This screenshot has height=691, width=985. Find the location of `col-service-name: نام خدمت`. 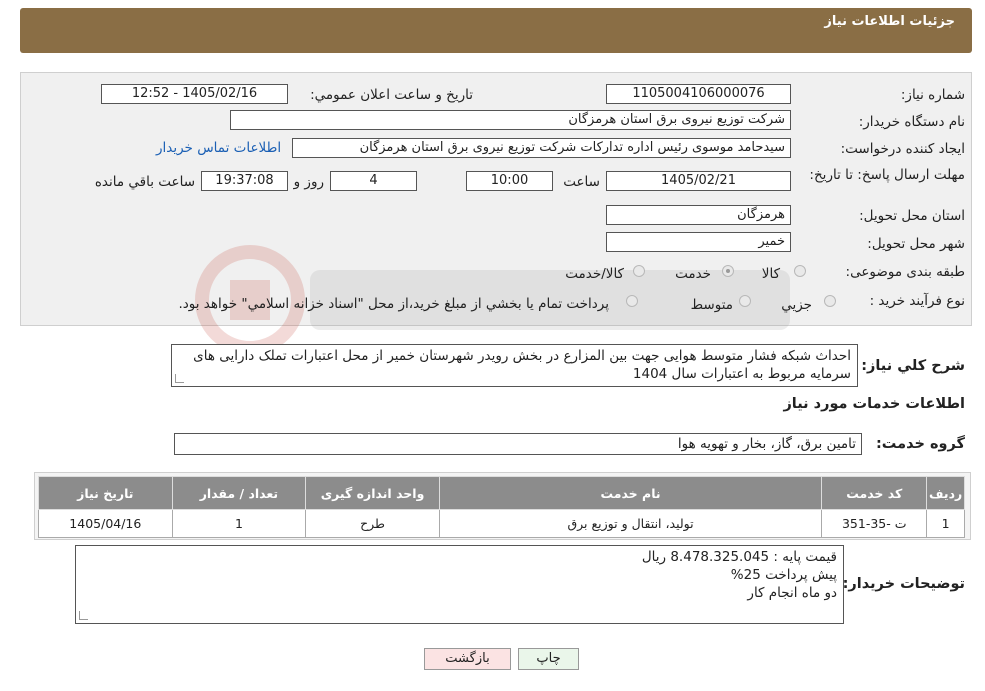

col-service-name: نام خدمت is located at coordinates (630, 493).